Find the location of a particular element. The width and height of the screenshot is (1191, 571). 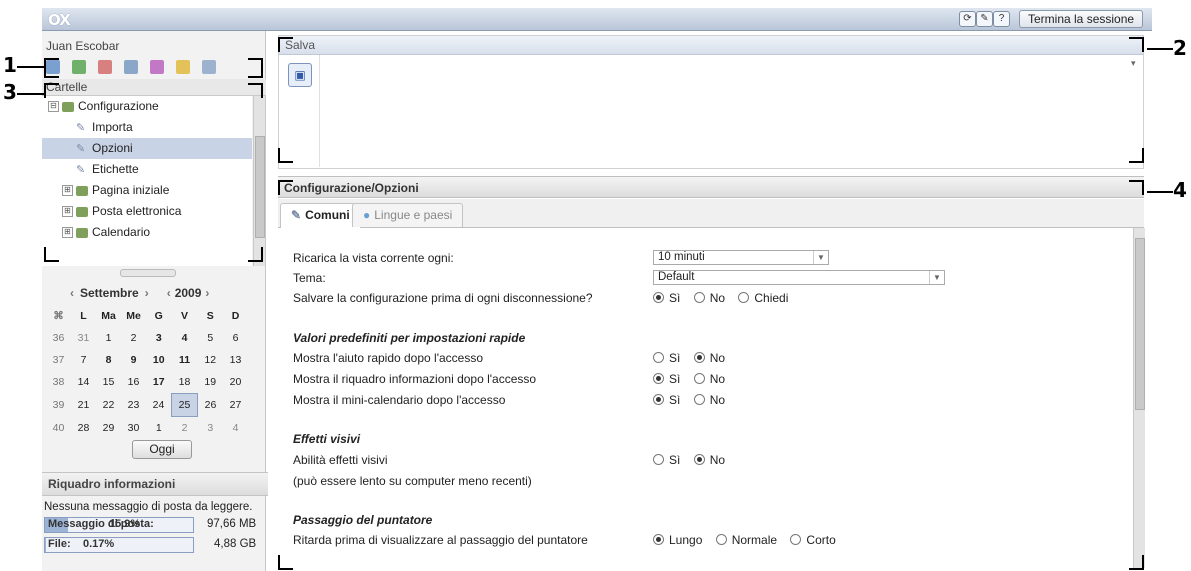

help-icon: ? is located at coordinates (1001, 19).